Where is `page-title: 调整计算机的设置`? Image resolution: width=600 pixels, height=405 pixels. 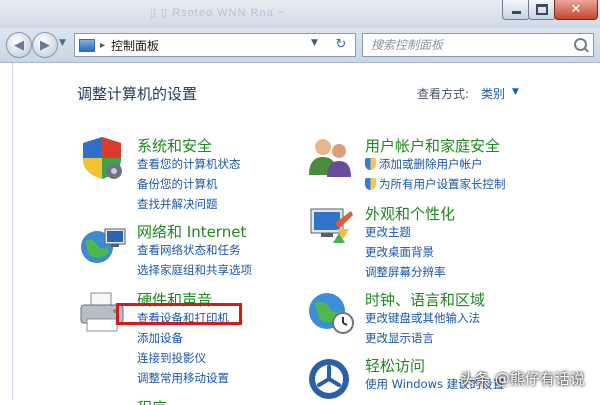
page-title: 调整计算机的设置 is located at coordinates (137, 94).